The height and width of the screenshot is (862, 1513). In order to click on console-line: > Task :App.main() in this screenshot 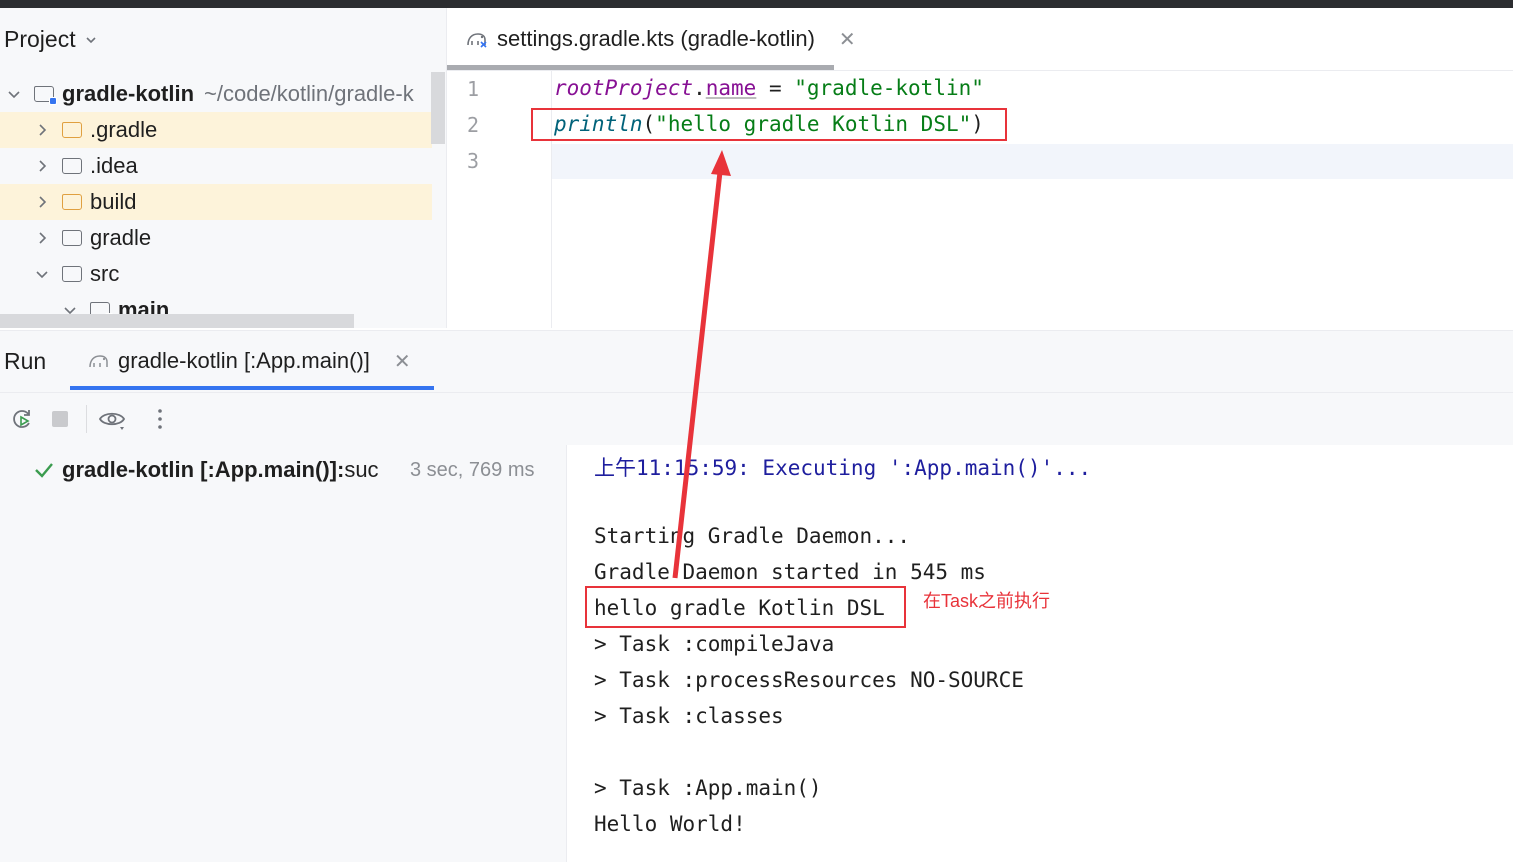, I will do `click(708, 788)`.